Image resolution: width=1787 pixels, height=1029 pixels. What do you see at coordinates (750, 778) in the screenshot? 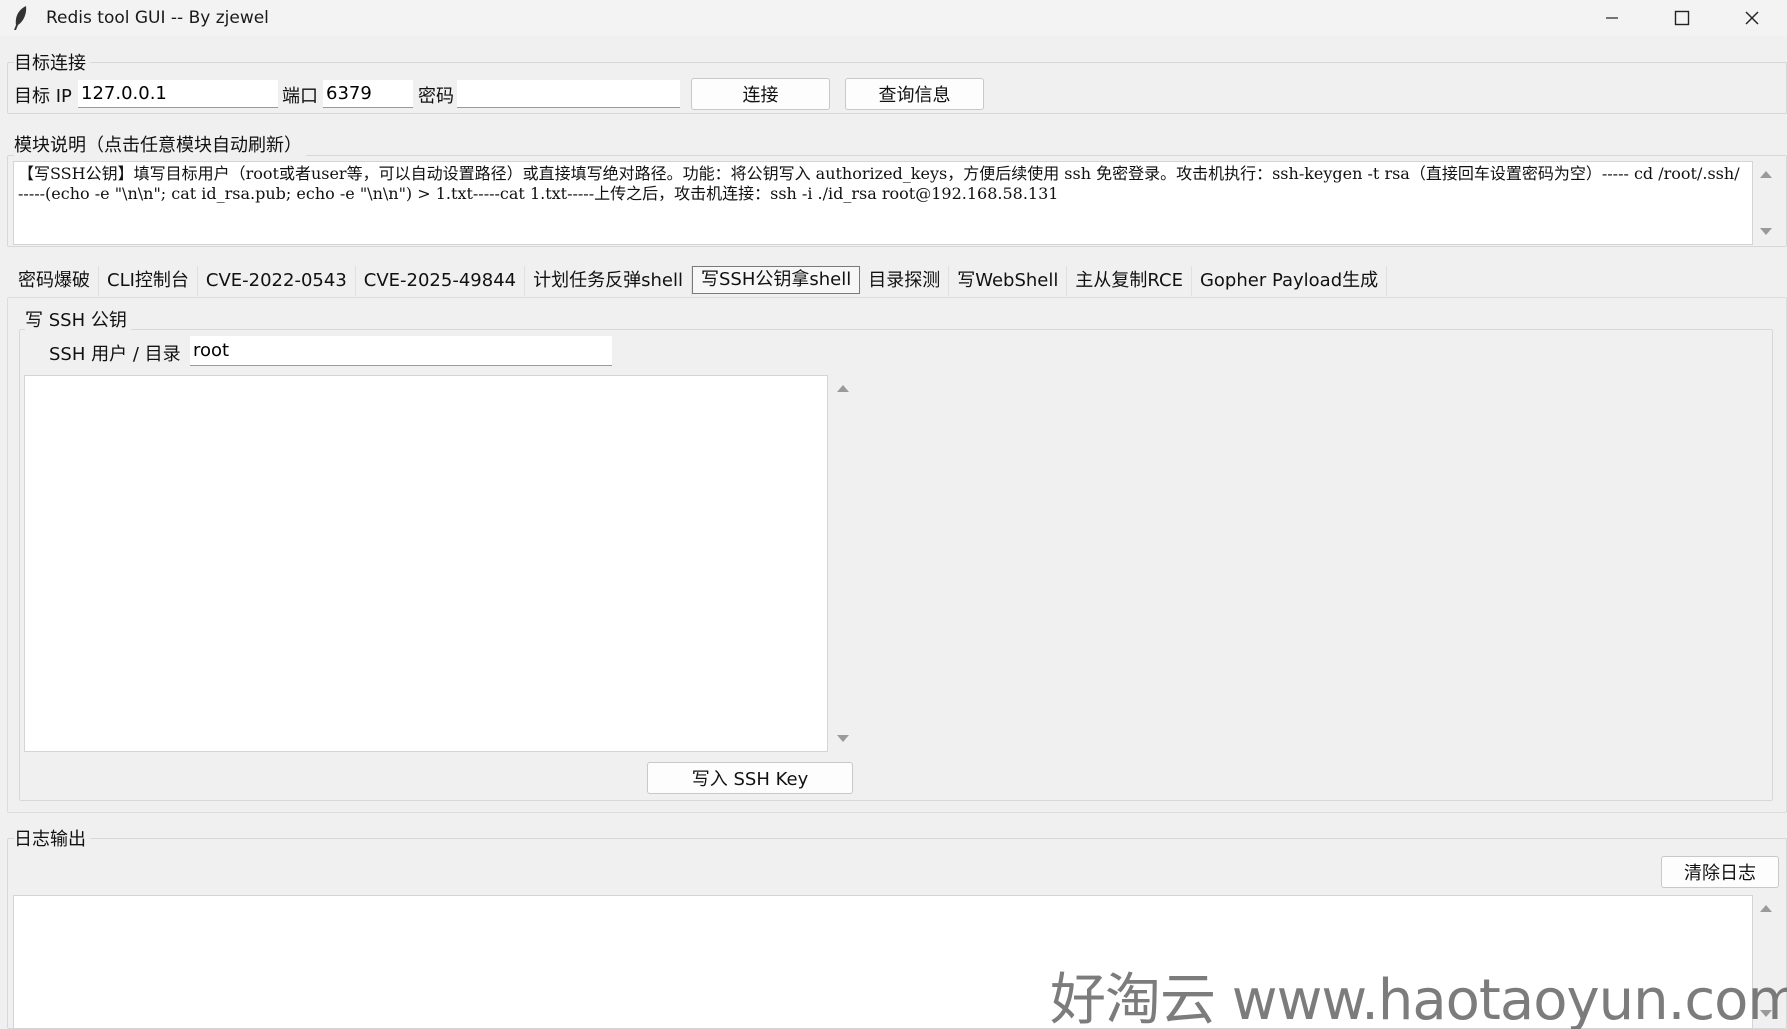
I see `write-ssh-key-button: 写入 SSH Key` at bounding box center [750, 778].